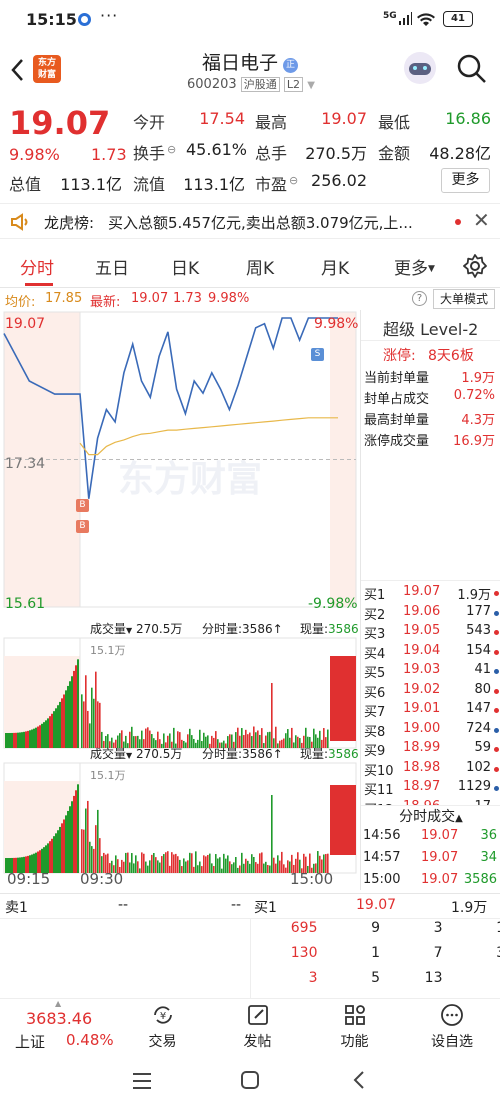 Image resolution: width=500 pixels, height=1111 pixels. I want to click on bid-price: 19.00, so click(422, 728).